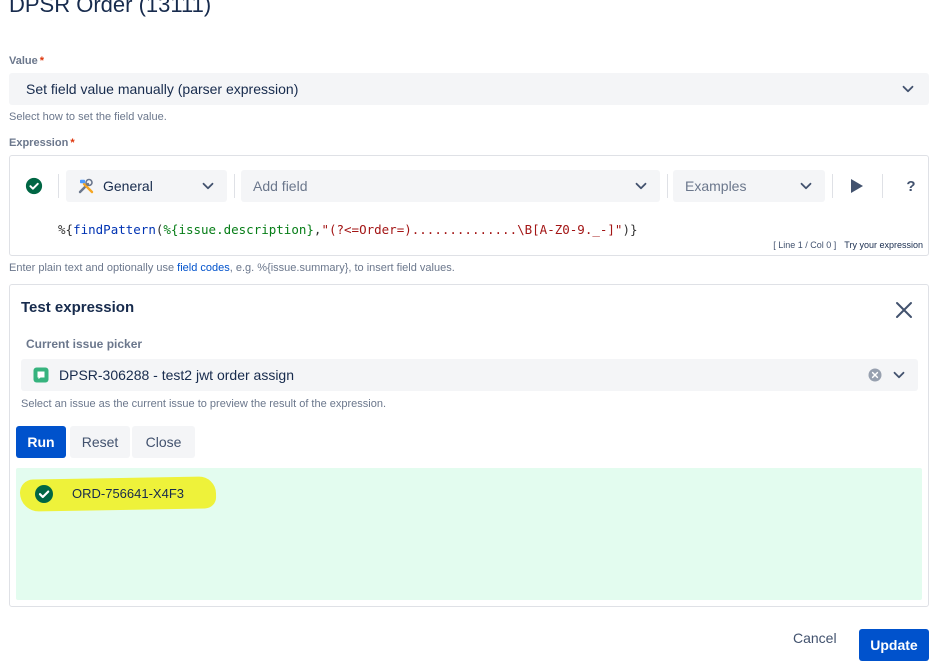 This screenshot has width=936, height=661. I want to click on run-button: Run, so click(41, 442).